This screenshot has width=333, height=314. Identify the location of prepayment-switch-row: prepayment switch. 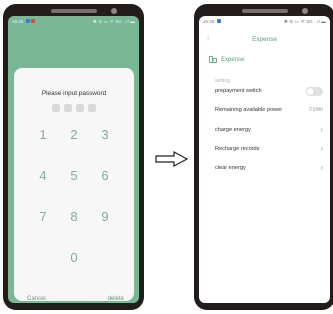
(269, 92).